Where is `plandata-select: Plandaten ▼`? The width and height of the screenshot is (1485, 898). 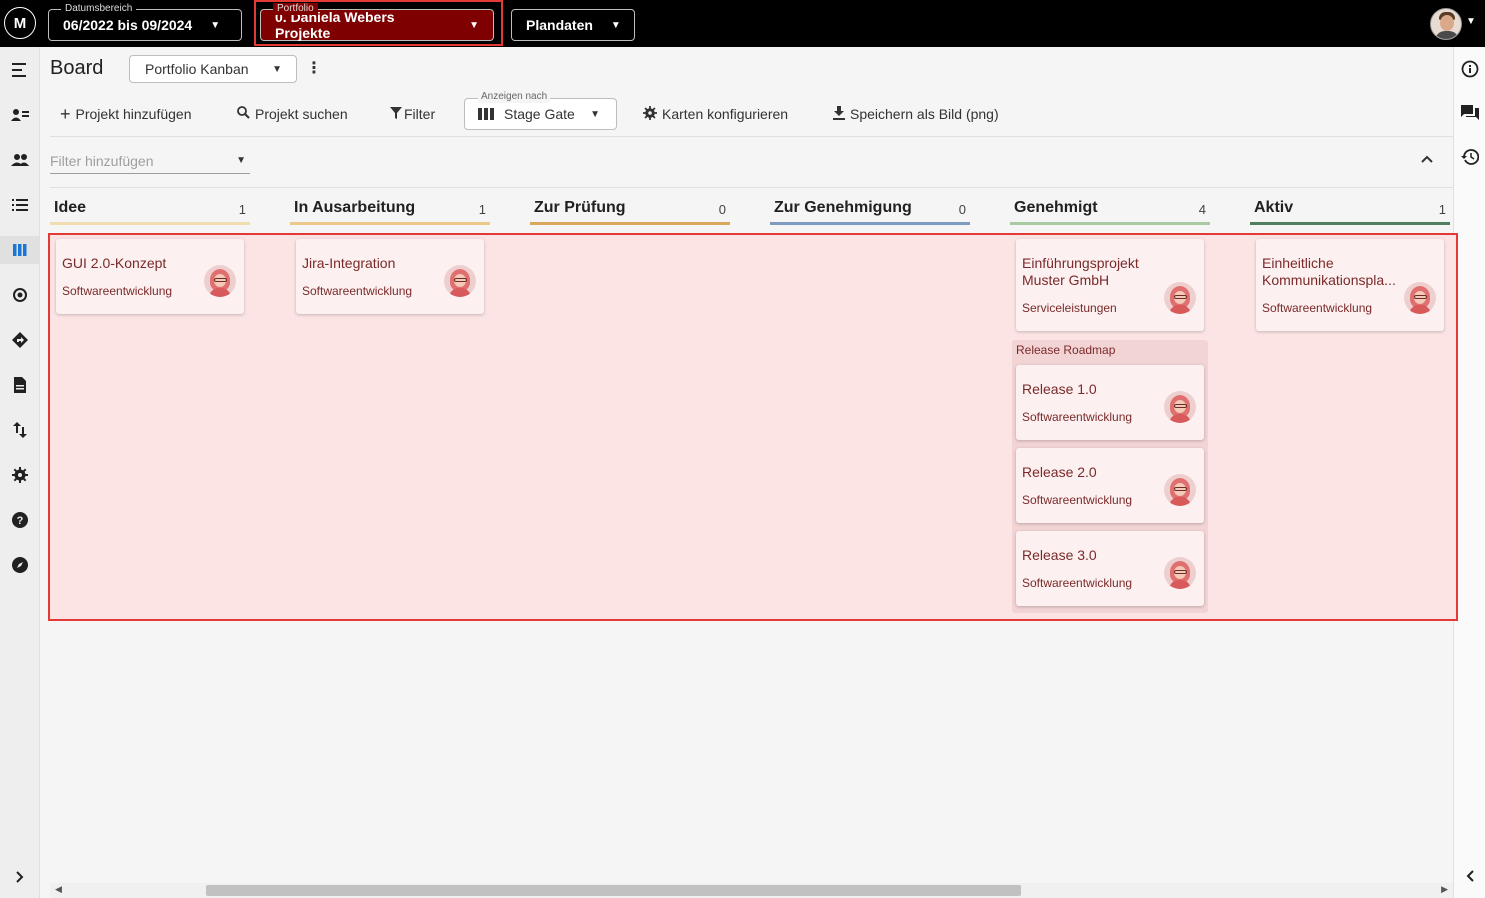 plandata-select: Plandaten ▼ is located at coordinates (573, 25).